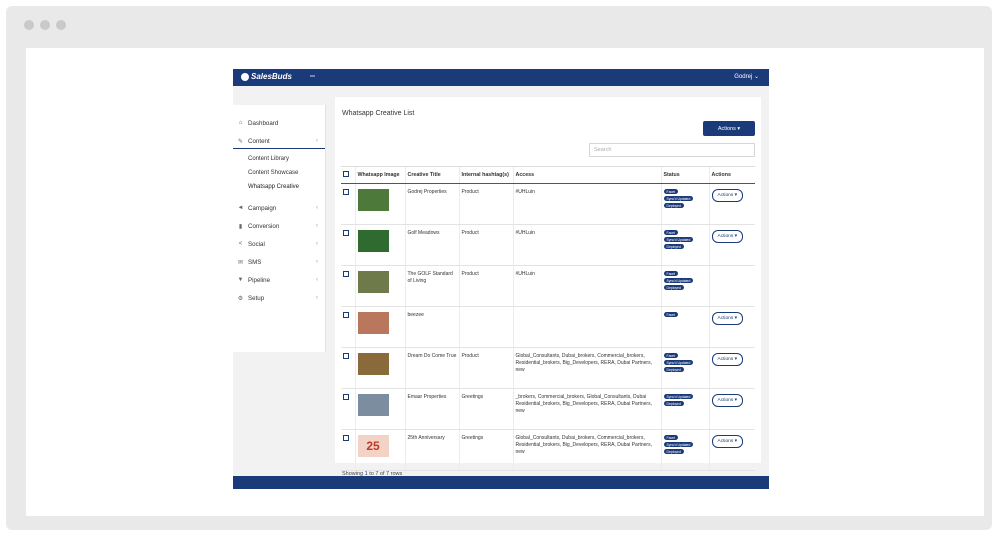  I want to click on hashtag-cell: Product, so click(485, 286).